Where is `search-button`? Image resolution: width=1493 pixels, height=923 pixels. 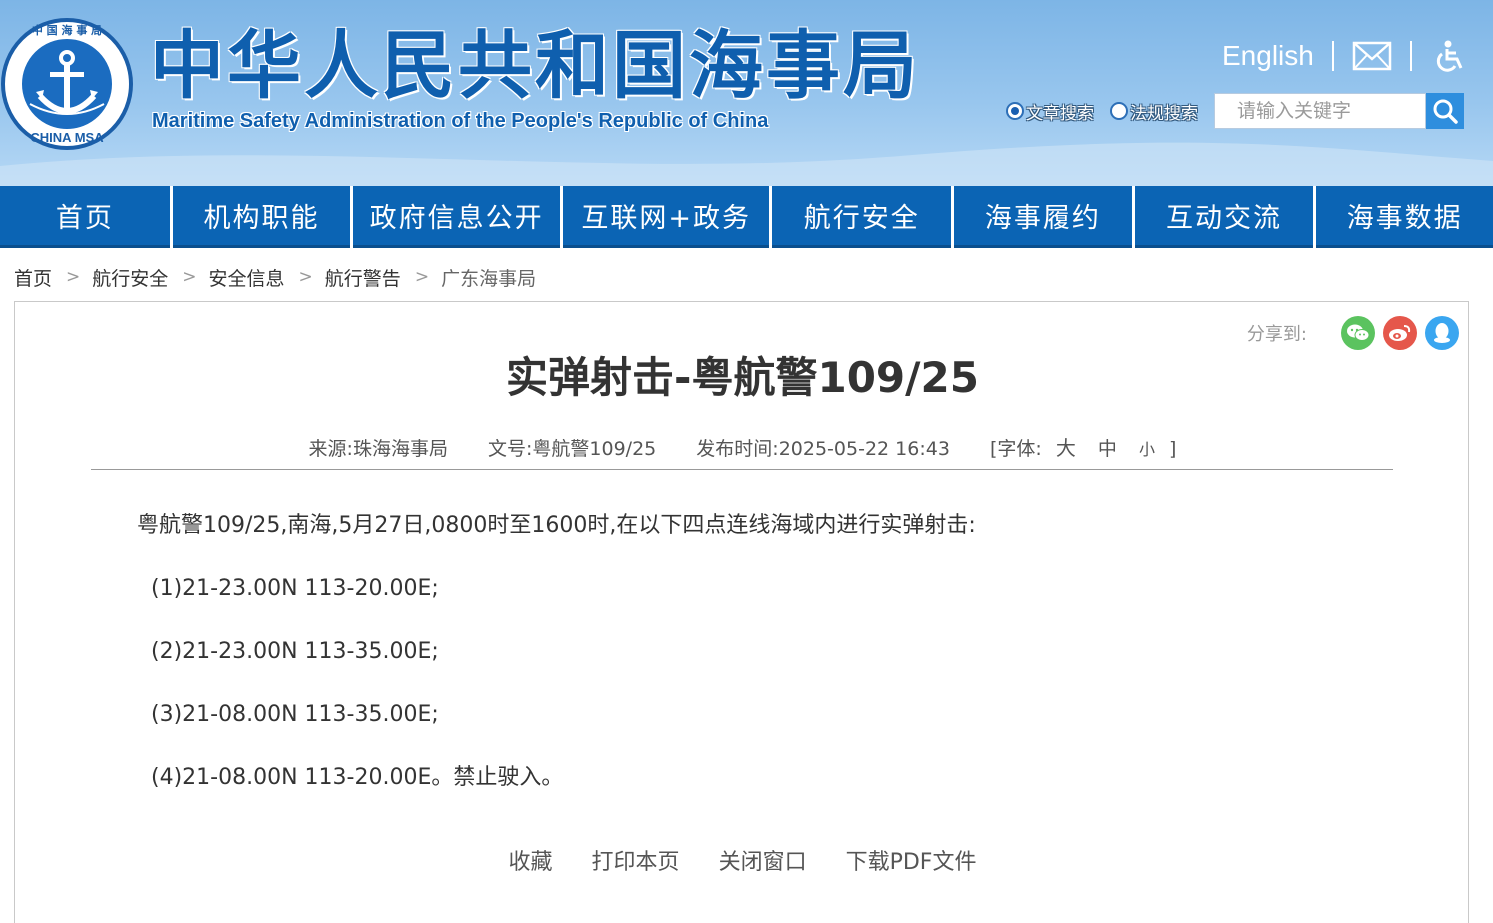 search-button is located at coordinates (1445, 111).